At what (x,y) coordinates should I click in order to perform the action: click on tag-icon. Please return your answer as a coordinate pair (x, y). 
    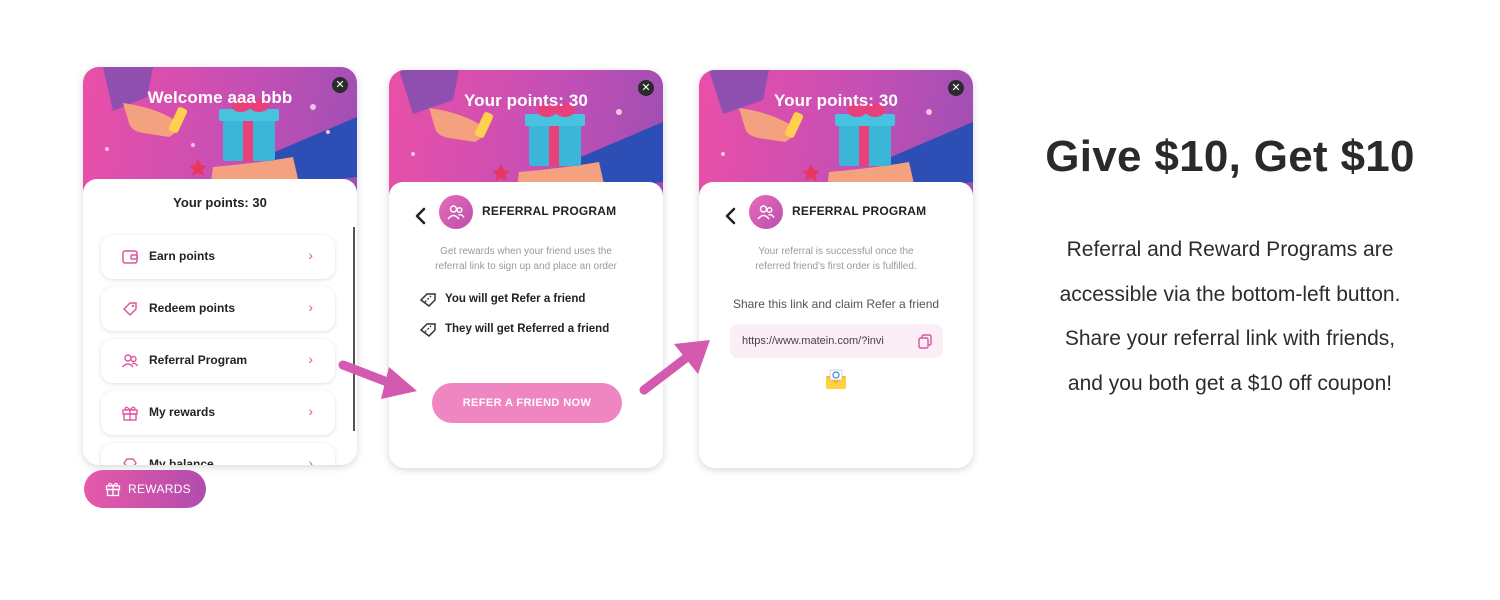
    Looking at the image, I should click on (129, 309).